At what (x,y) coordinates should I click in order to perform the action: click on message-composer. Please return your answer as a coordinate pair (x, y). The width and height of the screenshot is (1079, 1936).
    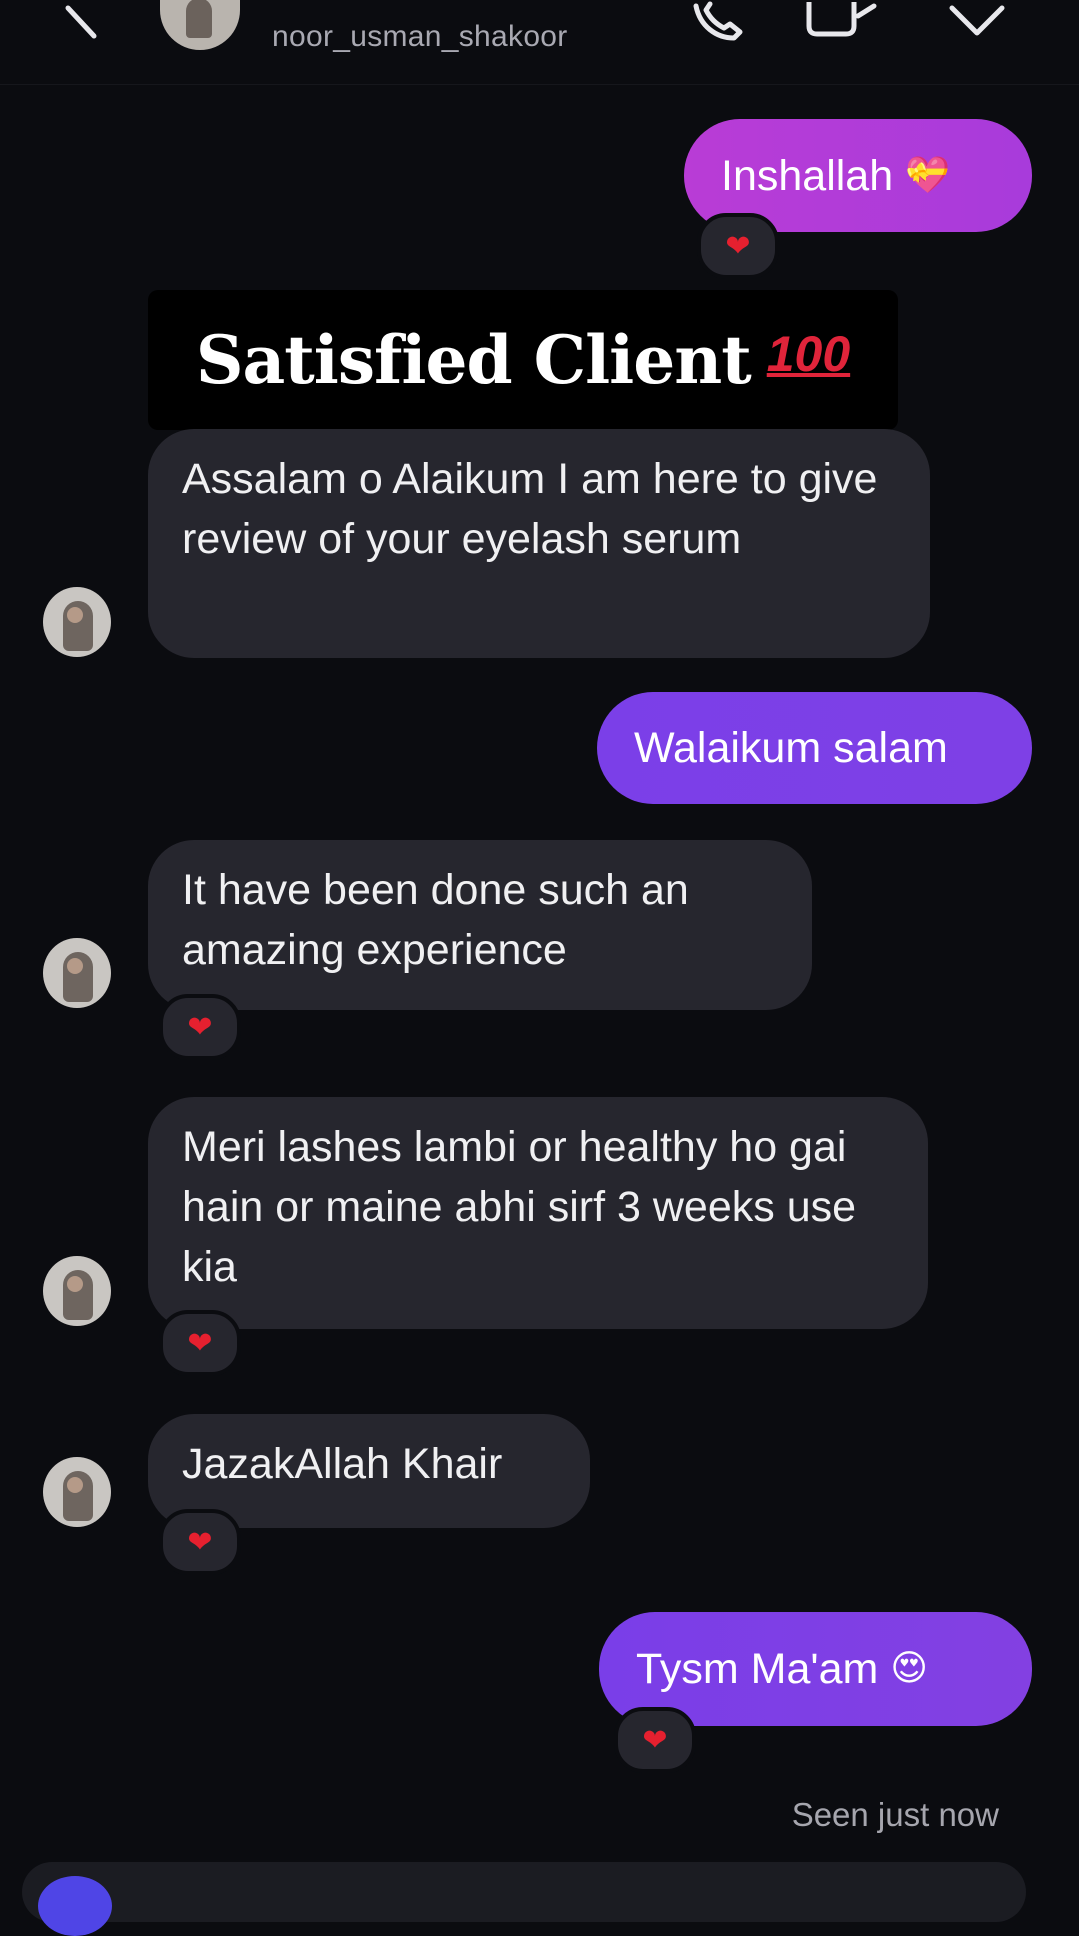
    Looking at the image, I should click on (524, 1892).